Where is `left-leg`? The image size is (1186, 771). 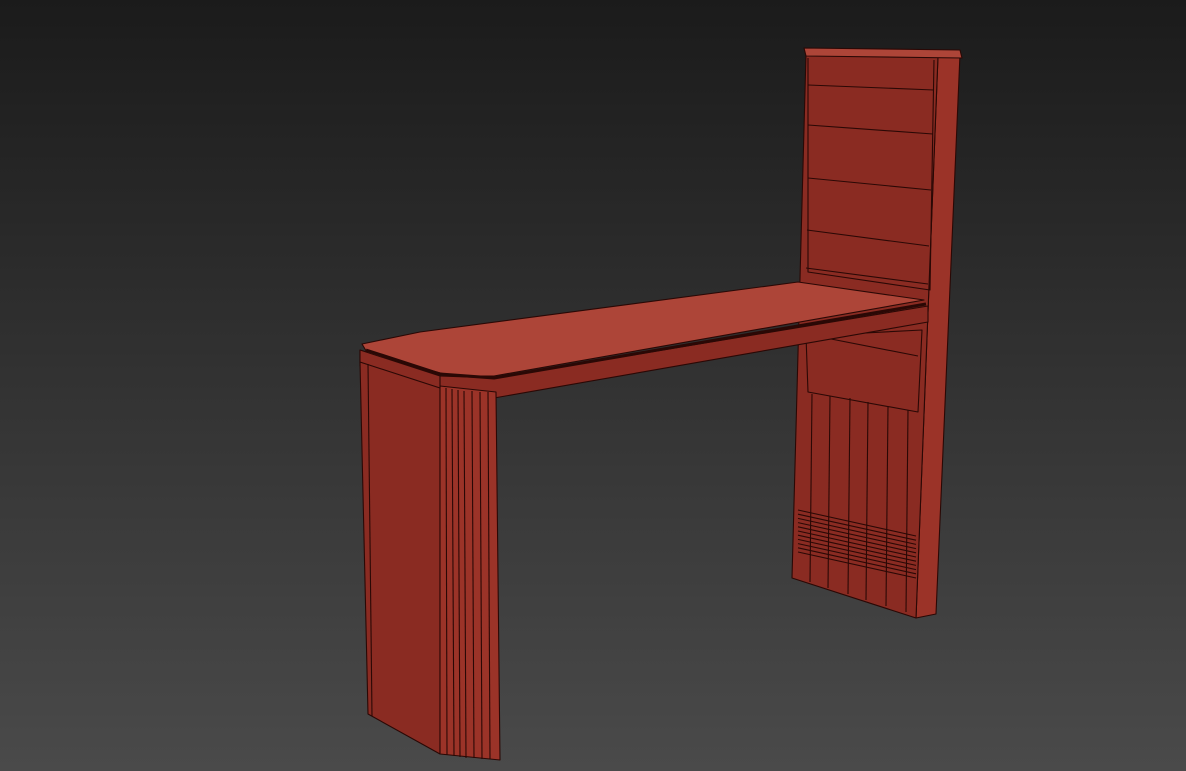 left-leg is located at coordinates (430, 555).